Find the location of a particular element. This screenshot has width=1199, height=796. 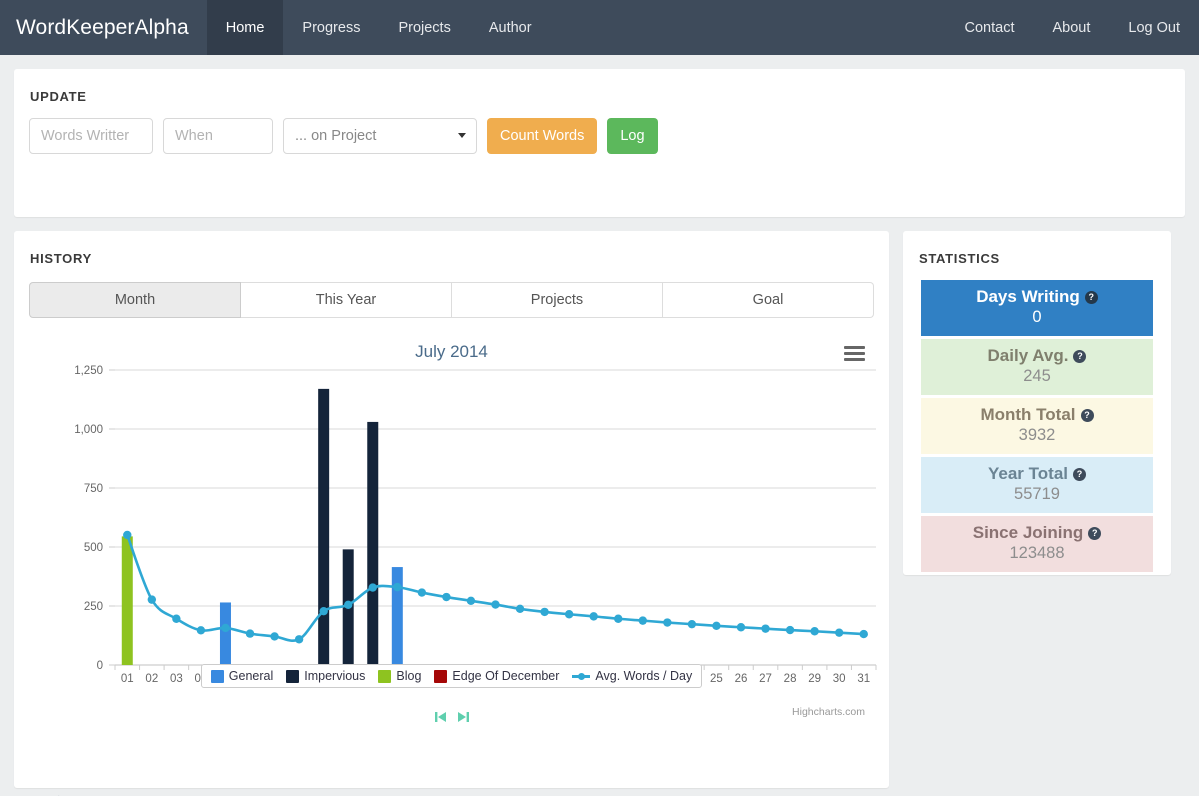

nav-item-home: Home is located at coordinates (245, 27).